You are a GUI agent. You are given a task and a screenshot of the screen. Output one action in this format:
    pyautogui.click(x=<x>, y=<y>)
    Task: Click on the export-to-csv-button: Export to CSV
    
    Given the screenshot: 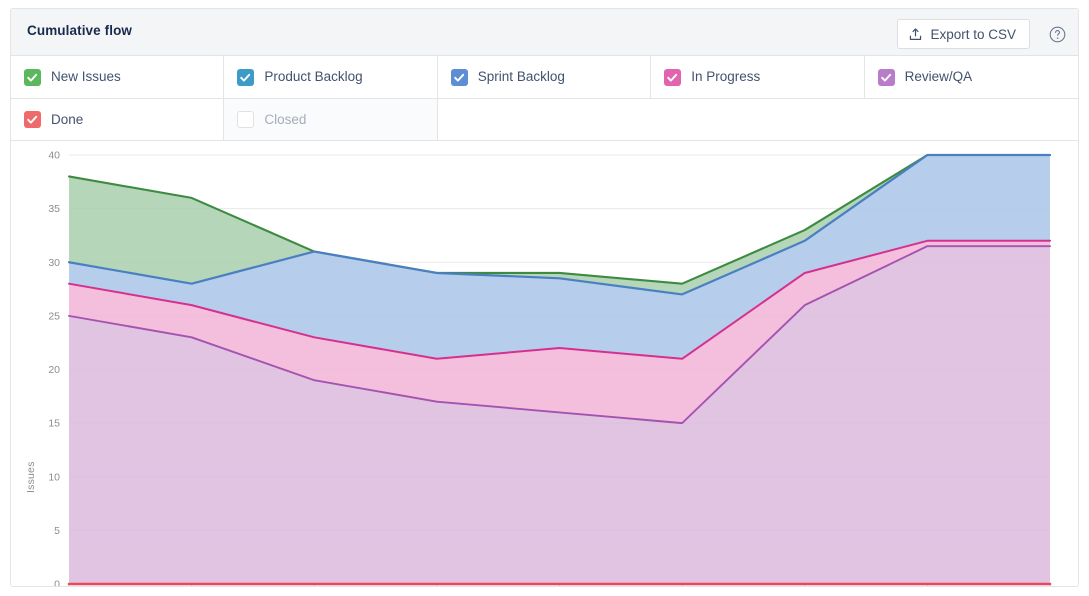 What is the action you would take?
    pyautogui.click(x=963, y=34)
    